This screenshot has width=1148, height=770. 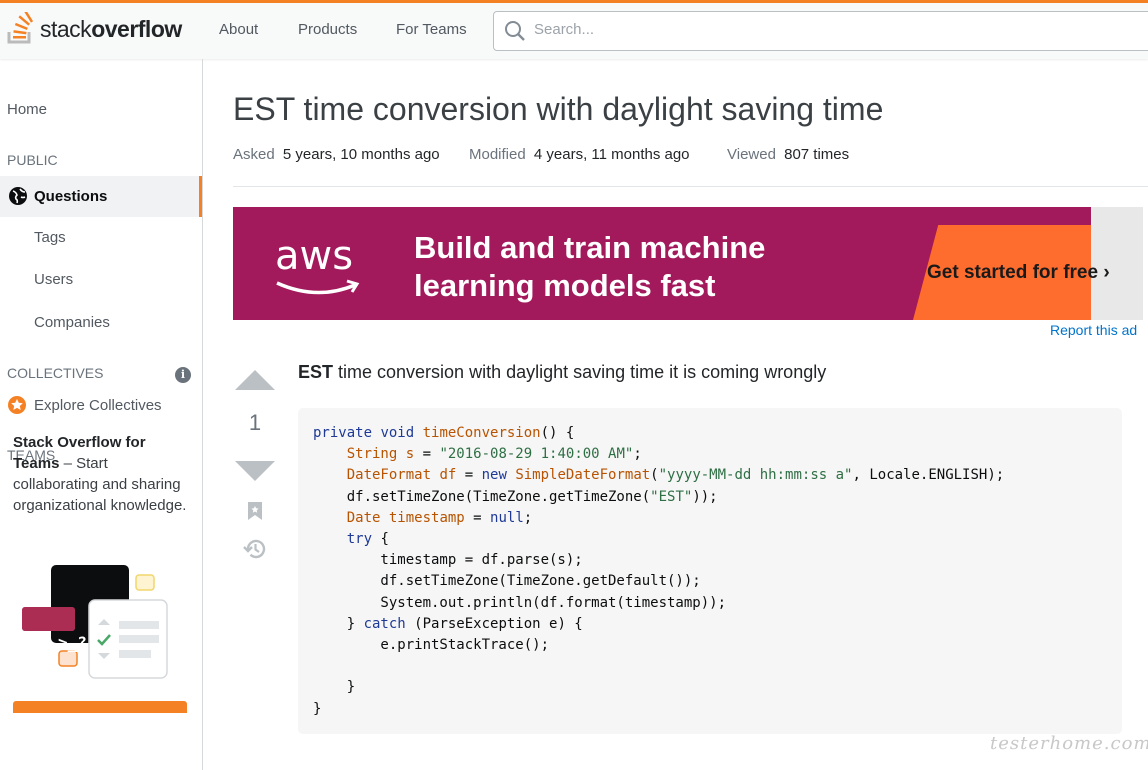 I want to click on top-bar: stackoverflow About Products For Teams, so click(x=574, y=29).